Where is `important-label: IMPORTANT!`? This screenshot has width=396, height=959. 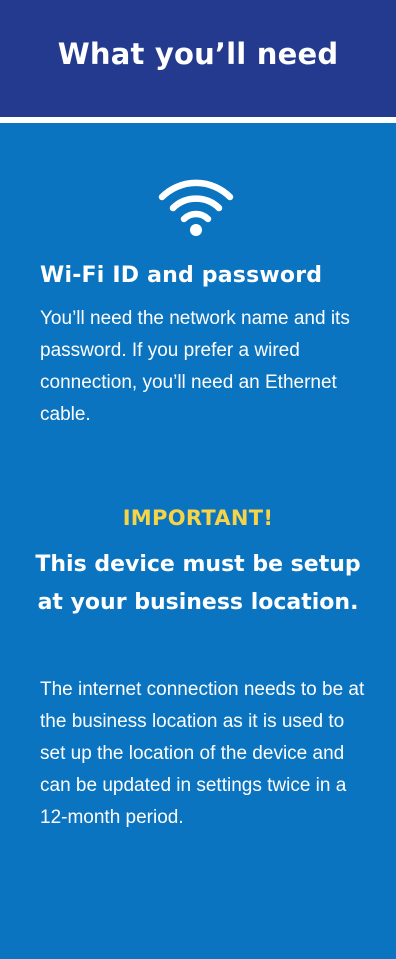 important-label: IMPORTANT! is located at coordinates (198, 518).